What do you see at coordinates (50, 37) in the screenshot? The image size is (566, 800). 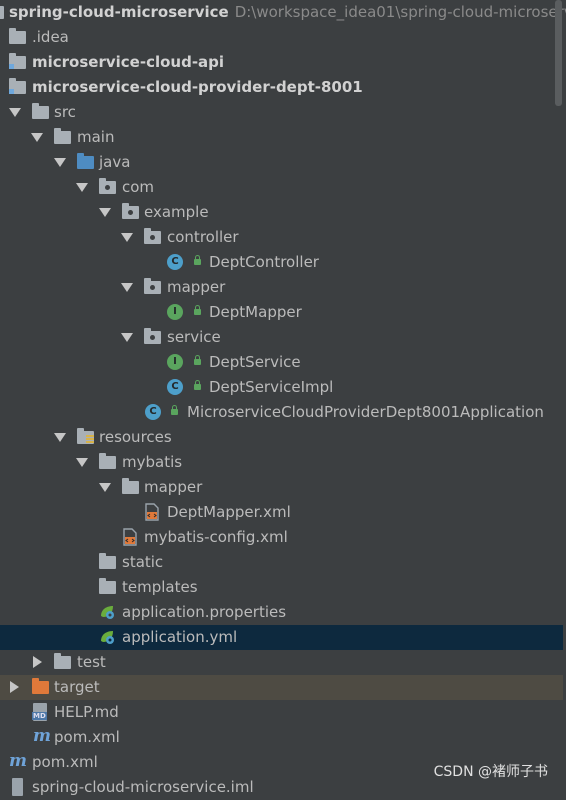 I see `idea-folder-label: .idea` at bounding box center [50, 37].